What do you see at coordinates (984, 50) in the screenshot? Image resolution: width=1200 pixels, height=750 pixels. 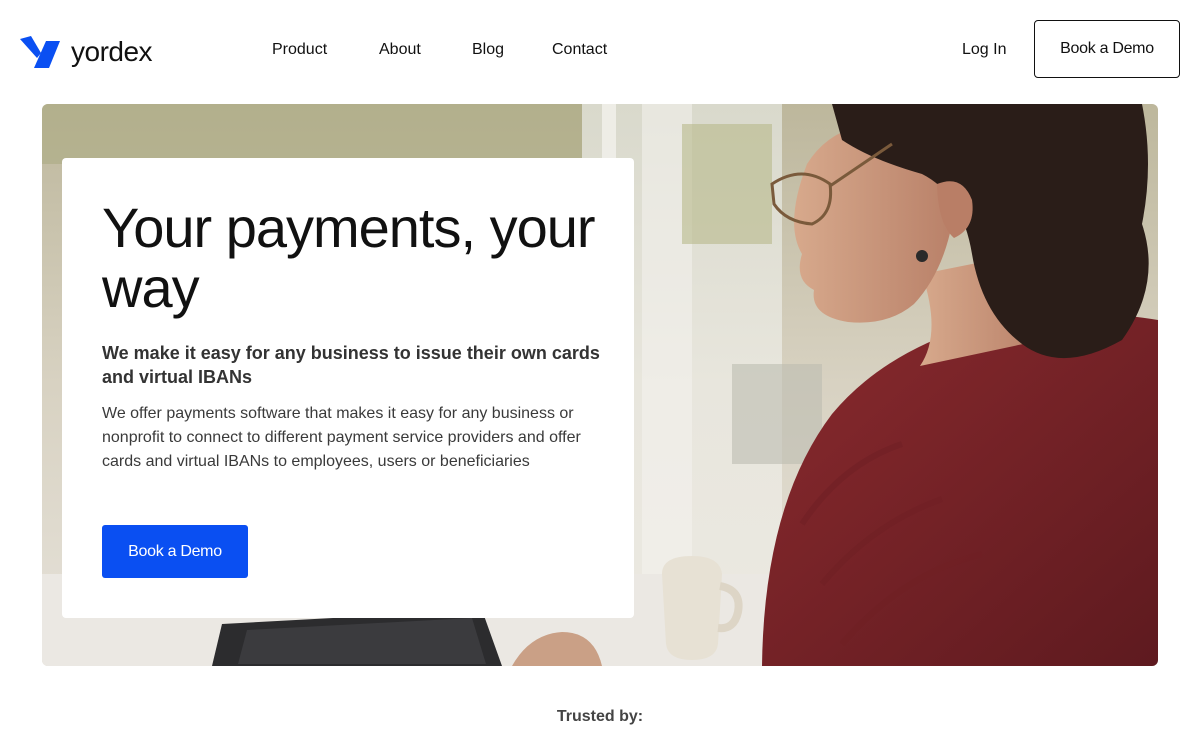 I see `login-link: Log In` at bounding box center [984, 50].